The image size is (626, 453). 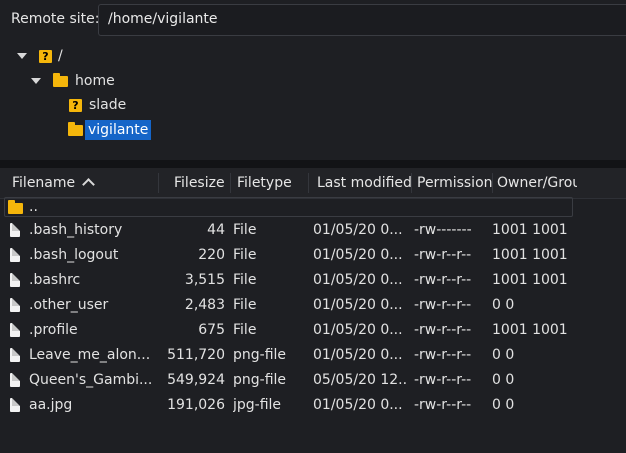 What do you see at coordinates (54, 183) in the screenshot?
I see `column-header-filename: Filename` at bounding box center [54, 183].